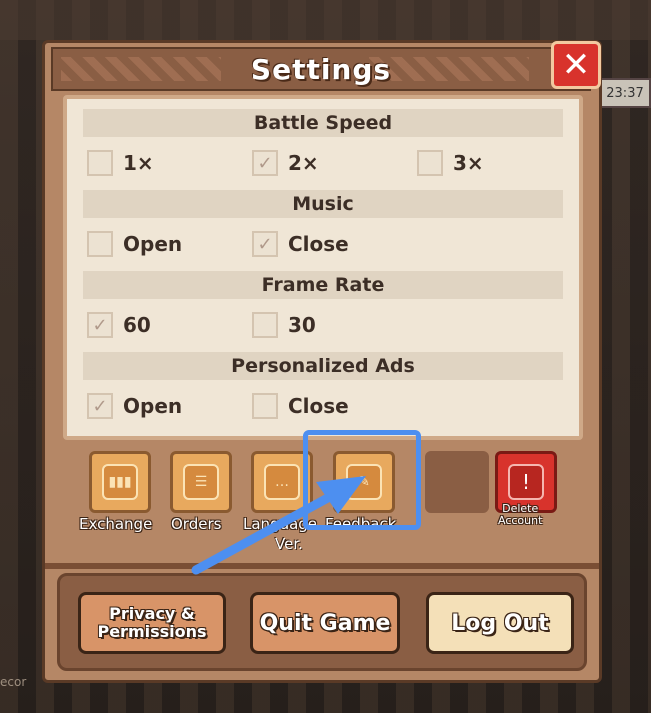  Describe the element at coordinates (278, 525) in the screenshot. I see `pointer-arrow-icon` at that location.